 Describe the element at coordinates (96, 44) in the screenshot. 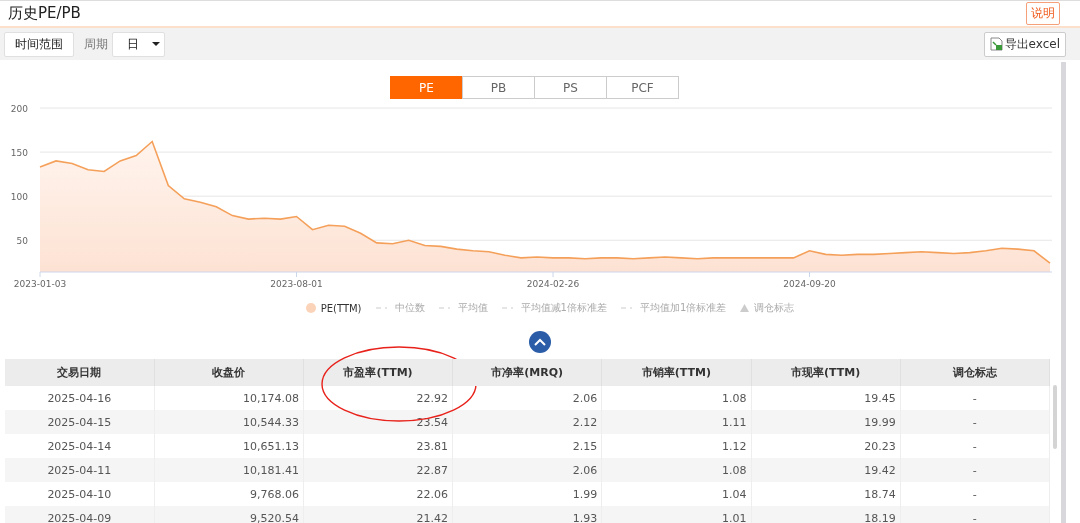

I see `period-label: 周期` at that location.